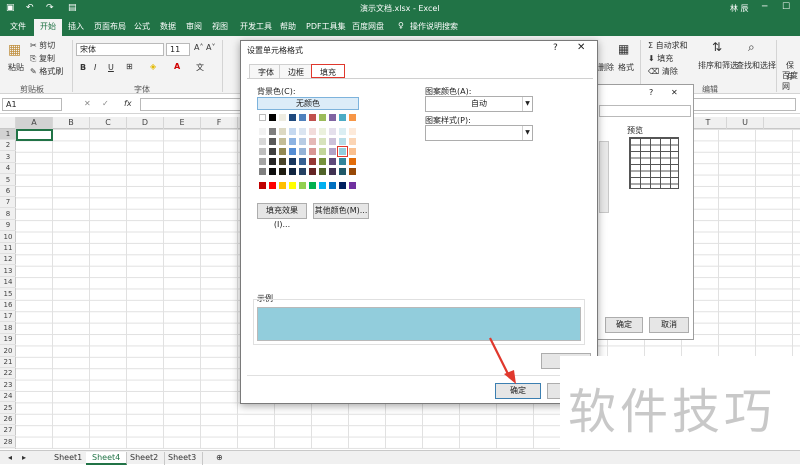  Describe the element at coordinates (8, 146) in the screenshot. I see `row-header: 2` at that location.